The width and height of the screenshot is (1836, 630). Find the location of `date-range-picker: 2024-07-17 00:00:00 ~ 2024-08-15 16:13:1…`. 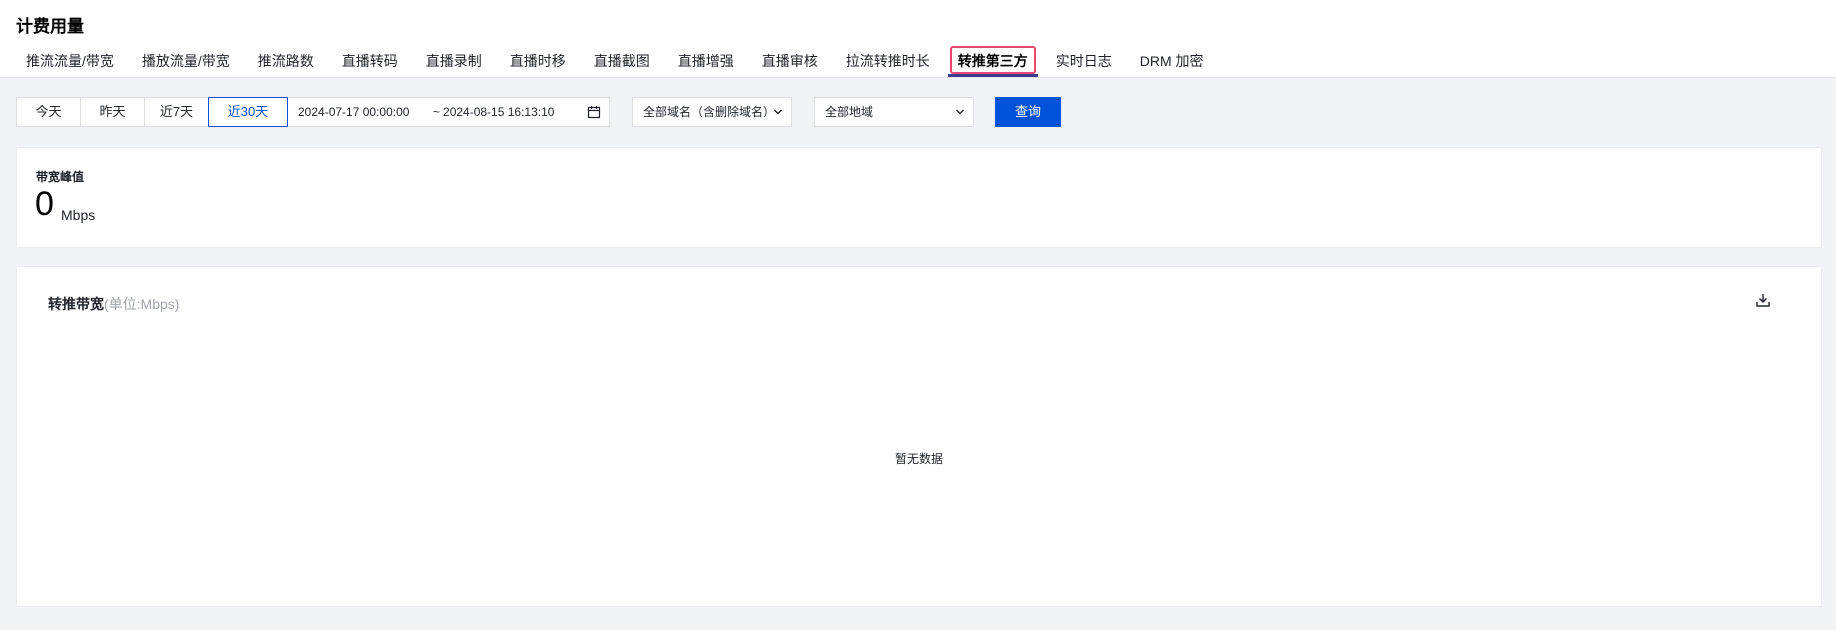

date-range-picker: 2024-07-17 00:00:00 ~ 2024-08-15 16:13:1… is located at coordinates (449, 112).